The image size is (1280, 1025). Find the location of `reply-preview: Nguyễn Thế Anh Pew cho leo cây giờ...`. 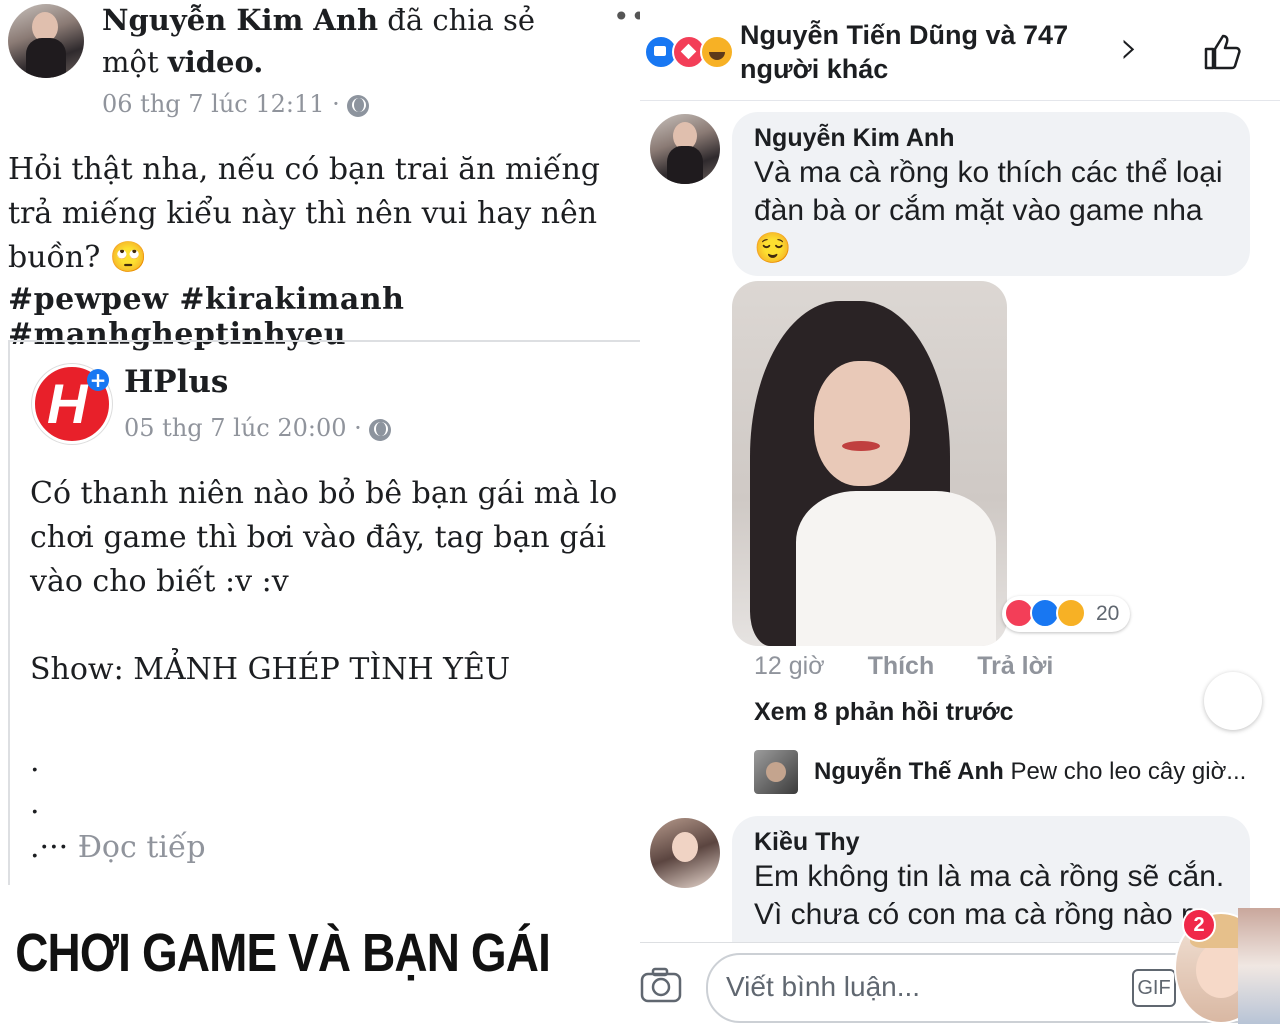

reply-preview: Nguyễn Thế Anh Pew cho leo cây giờ... is located at coordinates (1030, 772).